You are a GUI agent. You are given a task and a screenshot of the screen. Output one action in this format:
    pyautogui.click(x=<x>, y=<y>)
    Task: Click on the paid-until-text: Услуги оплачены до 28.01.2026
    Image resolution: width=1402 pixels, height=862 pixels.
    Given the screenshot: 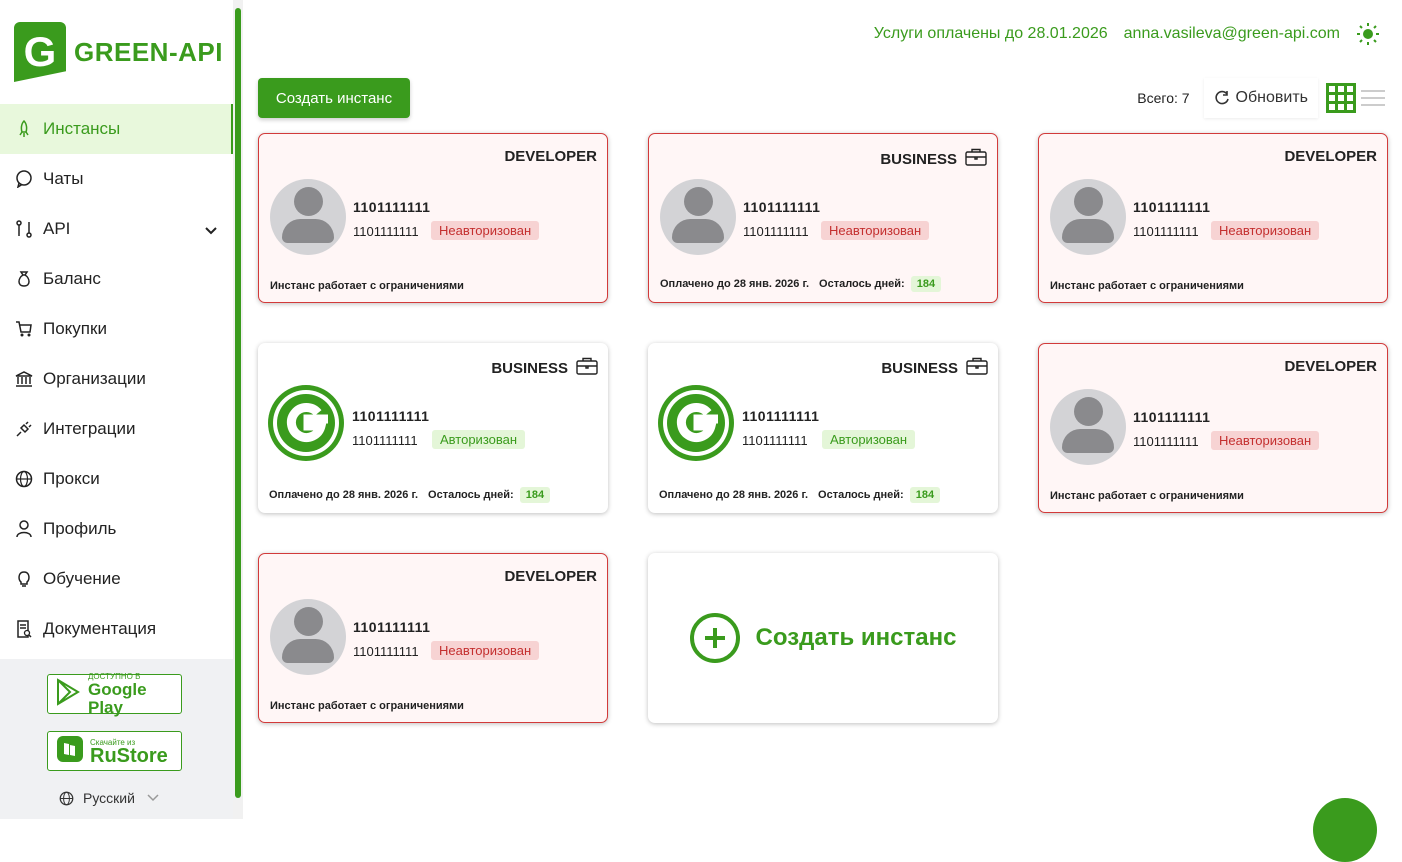 What is the action you would take?
    pyautogui.click(x=990, y=33)
    